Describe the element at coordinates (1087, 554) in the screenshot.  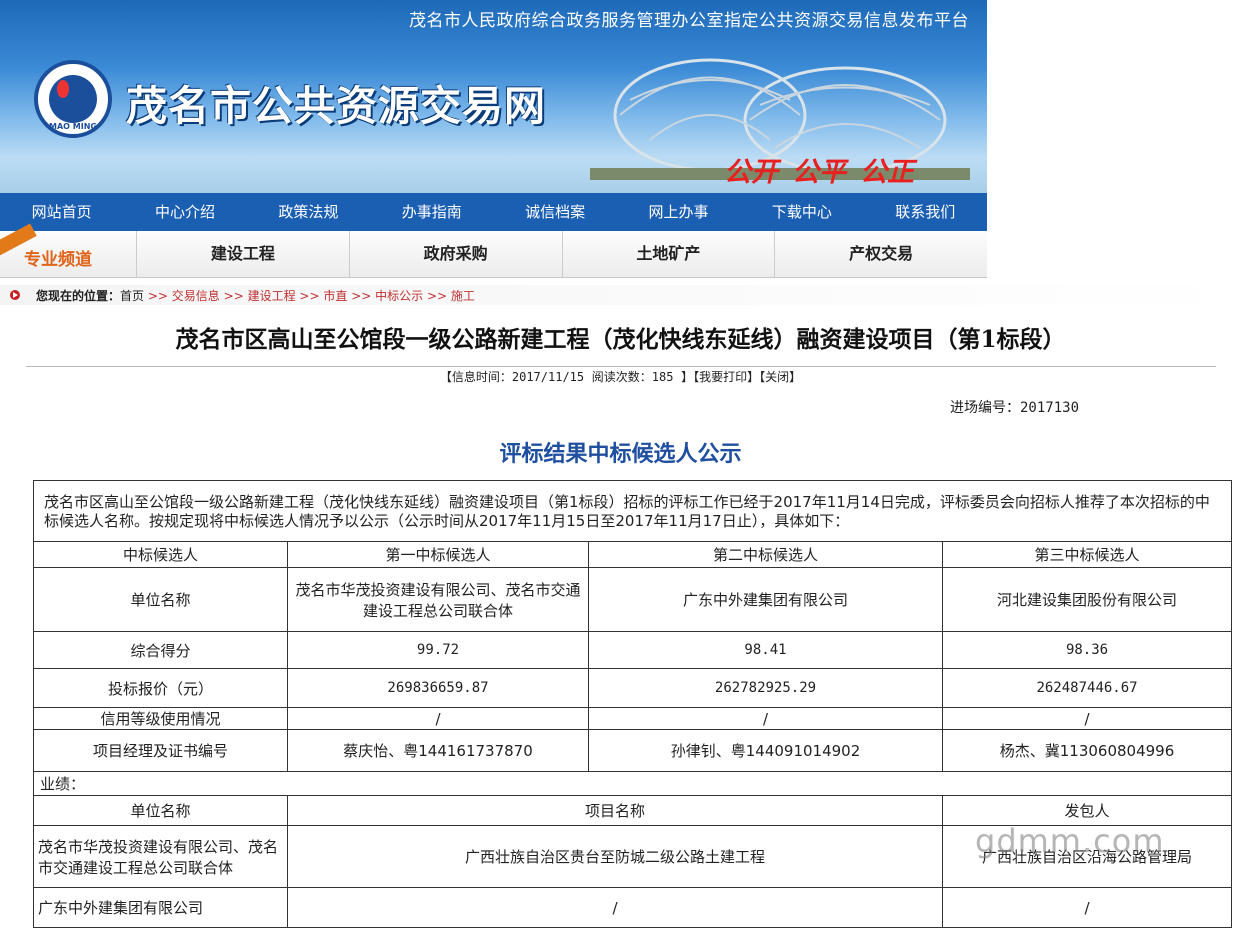
I see `table-header: 第三中标候选人` at that location.